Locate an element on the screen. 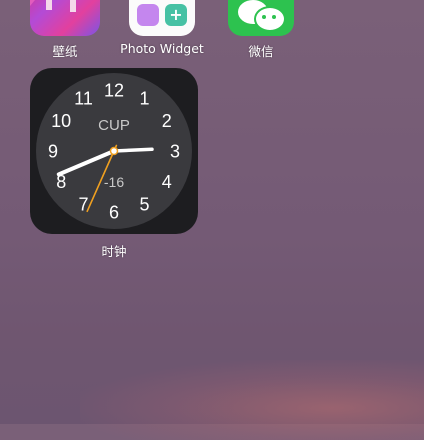  clock-number: 6 is located at coordinates (114, 213).